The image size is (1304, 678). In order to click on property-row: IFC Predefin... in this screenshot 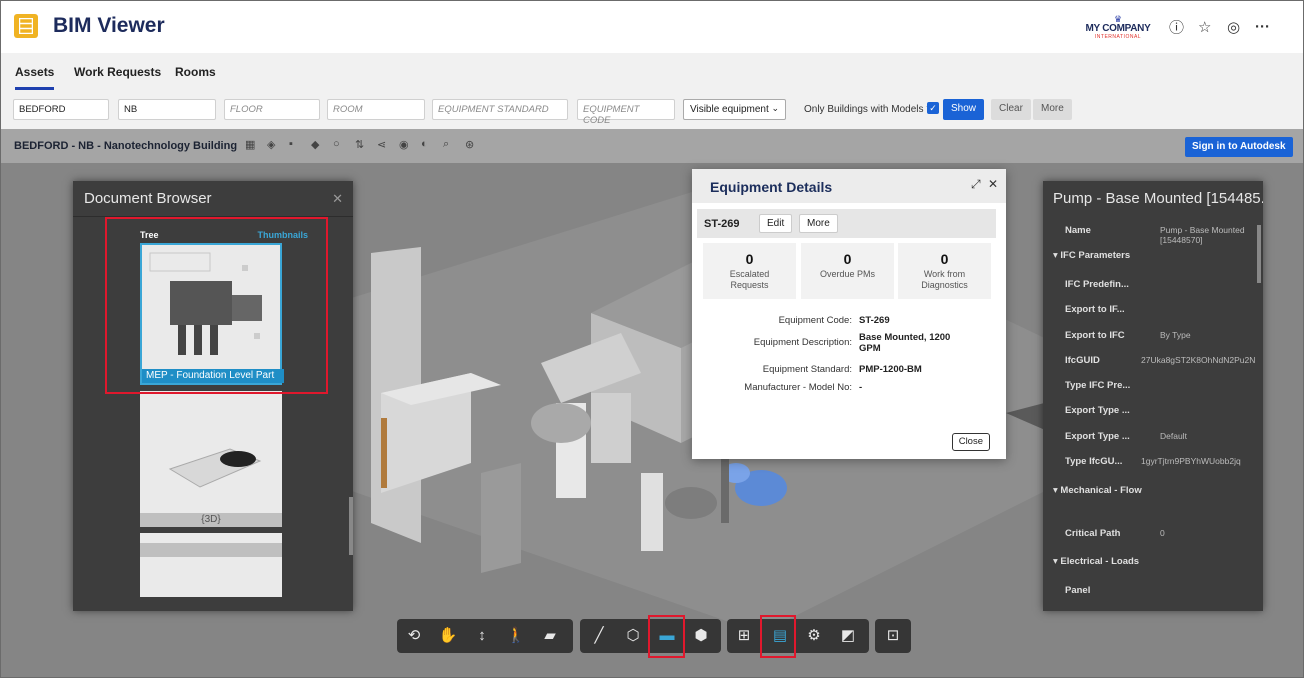, I will do `click(1097, 284)`.